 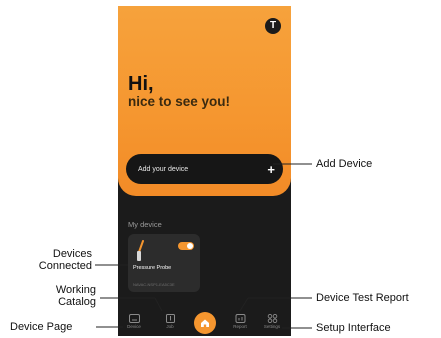 What do you see at coordinates (186, 246) in the screenshot?
I see `device-toggle` at bounding box center [186, 246].